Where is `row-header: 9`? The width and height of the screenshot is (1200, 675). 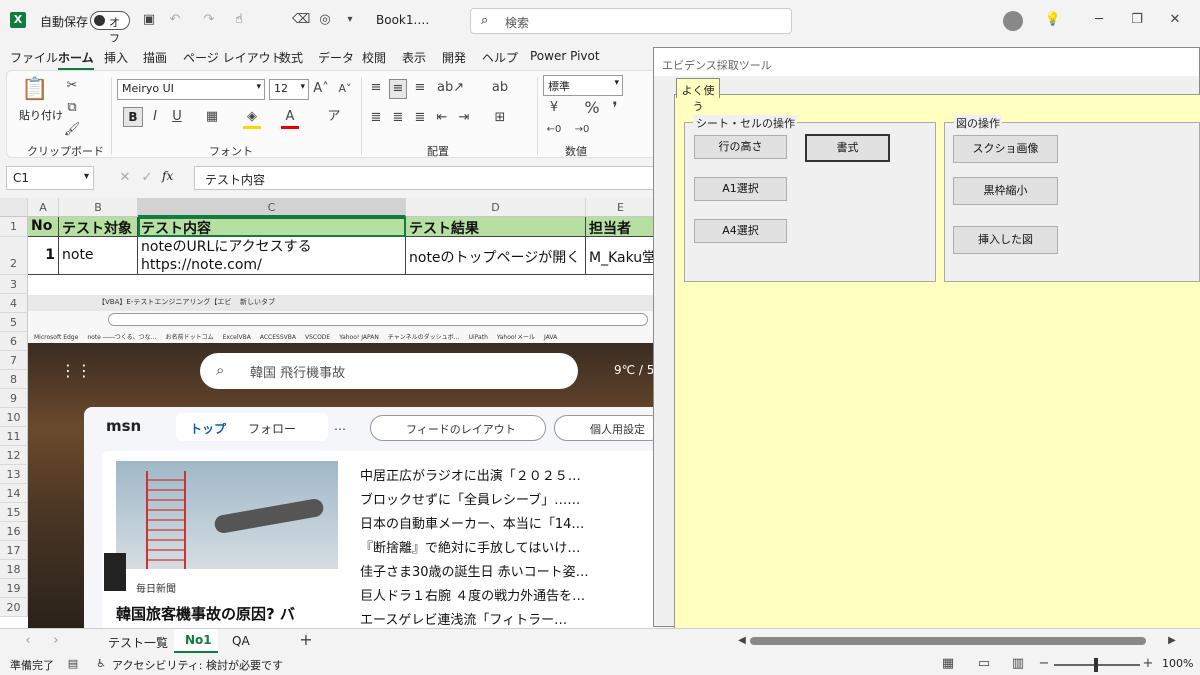 row-header: 9 is located at coordinates (14, 398).